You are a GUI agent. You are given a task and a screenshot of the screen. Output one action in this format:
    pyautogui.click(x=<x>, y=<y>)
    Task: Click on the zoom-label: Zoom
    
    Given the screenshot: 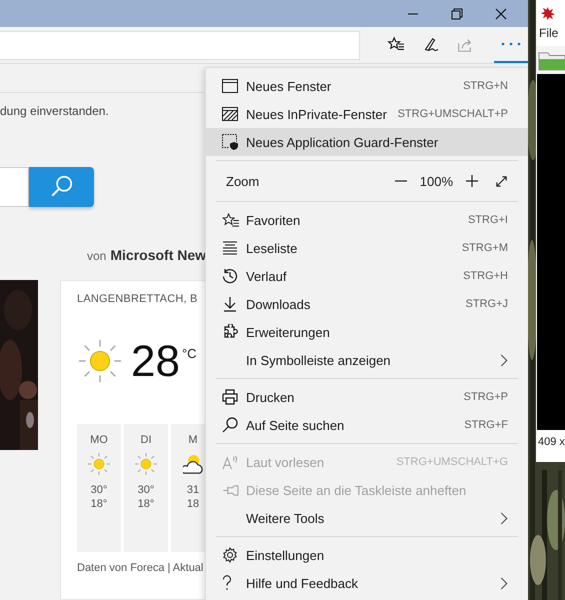 What is the action you would take?
    pyautogui.click(x=243, y=181)
    